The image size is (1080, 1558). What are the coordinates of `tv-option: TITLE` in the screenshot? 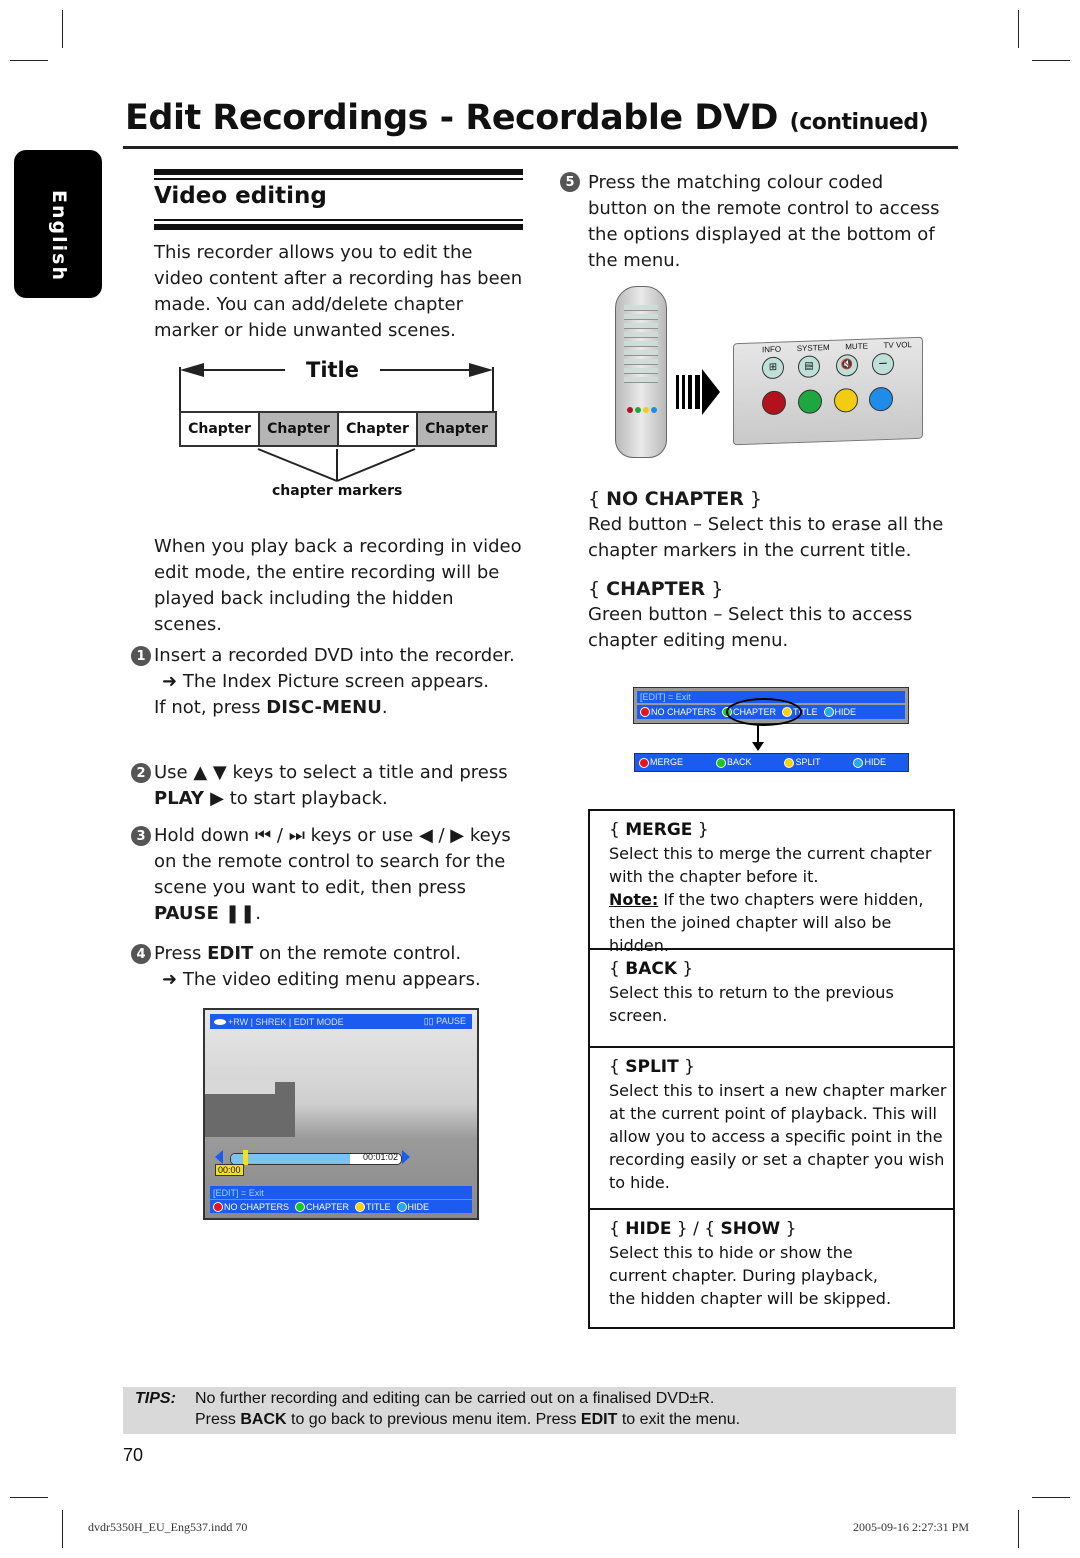 It's located at (378, 1207).